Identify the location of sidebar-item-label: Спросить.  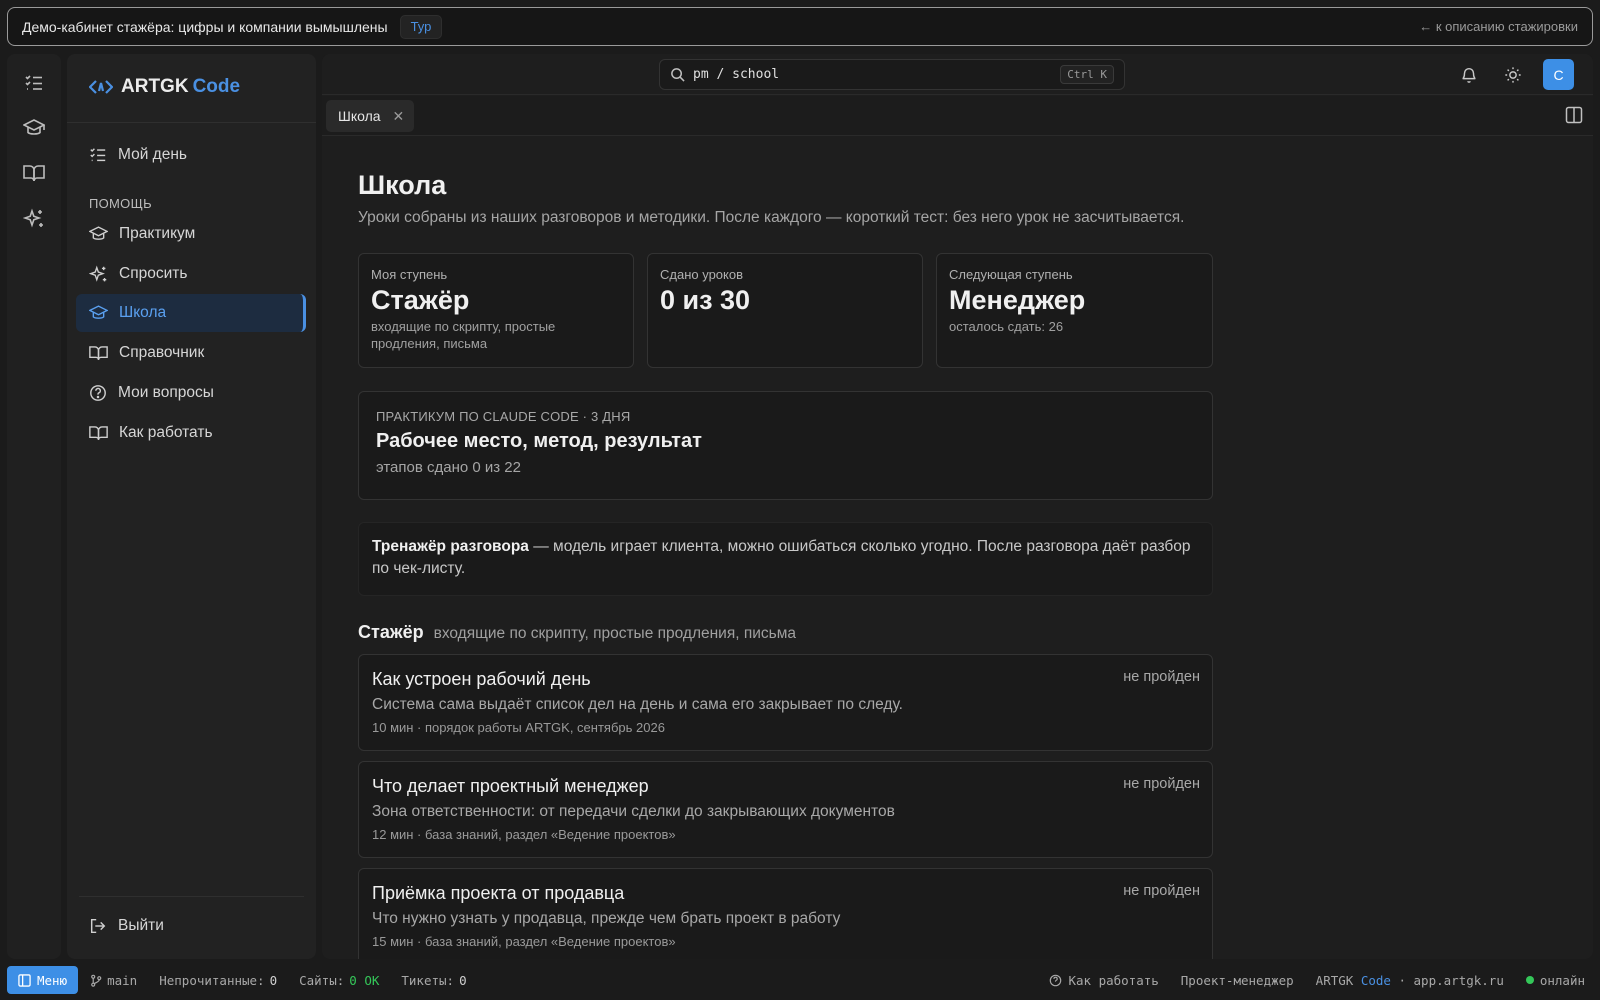
(153, 273).